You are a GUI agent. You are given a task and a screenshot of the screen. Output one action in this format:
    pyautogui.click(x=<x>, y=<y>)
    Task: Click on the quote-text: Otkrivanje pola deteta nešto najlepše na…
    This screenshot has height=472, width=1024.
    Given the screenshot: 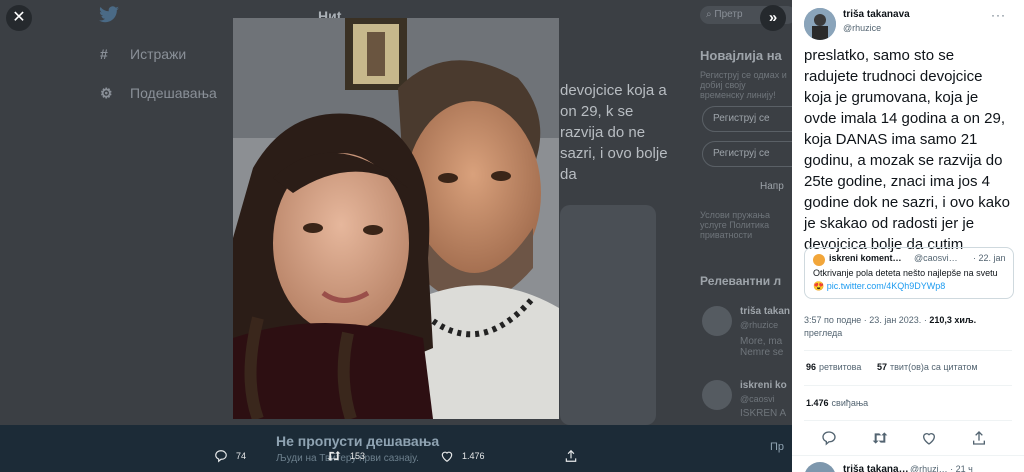 What is the action you would take?
    pyautogui.click(x=911, y=280)
    